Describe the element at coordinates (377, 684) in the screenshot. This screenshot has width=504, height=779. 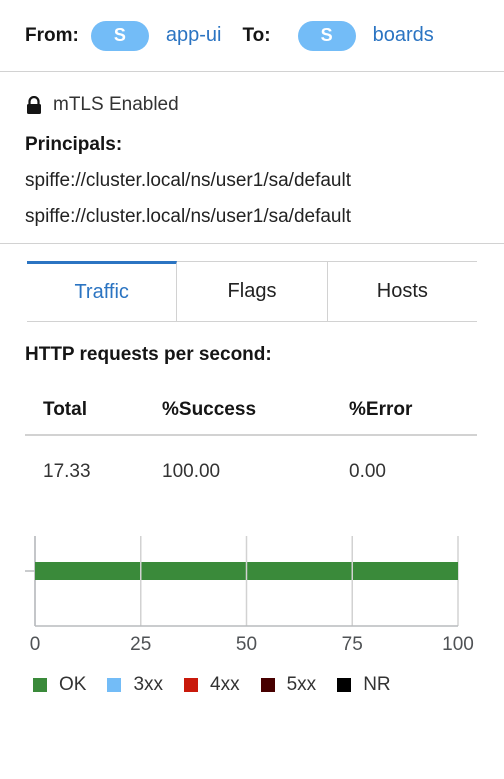
I see `legend-label: NR` at that location.